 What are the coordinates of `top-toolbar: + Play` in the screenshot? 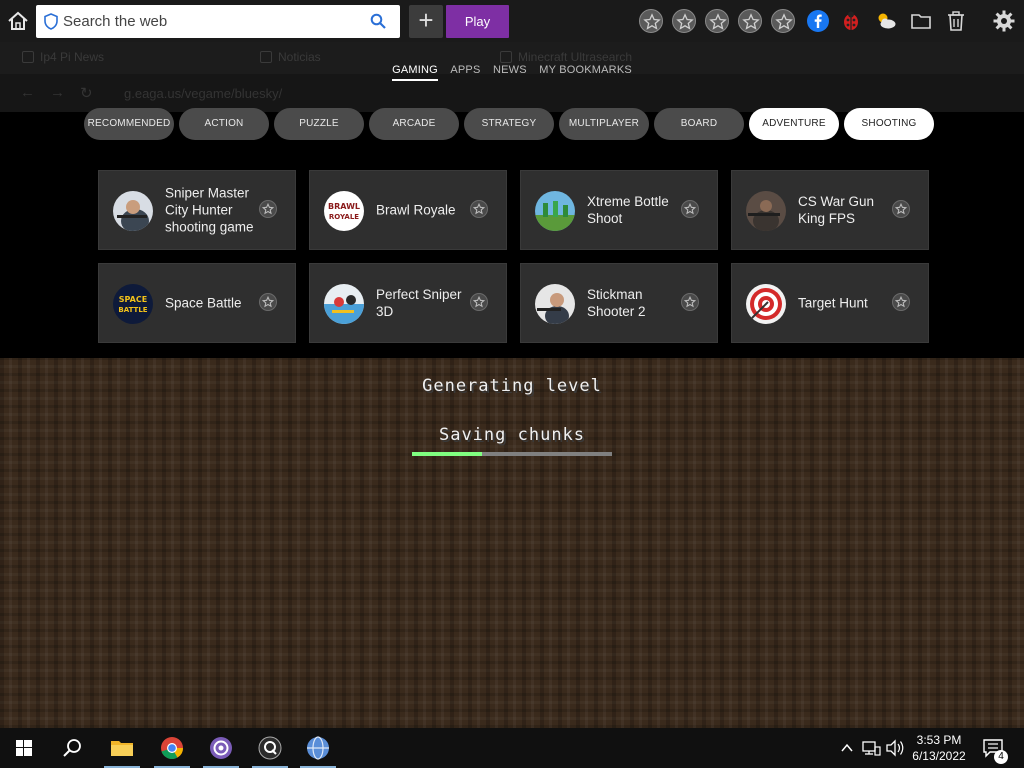 It's located at (512, 21).